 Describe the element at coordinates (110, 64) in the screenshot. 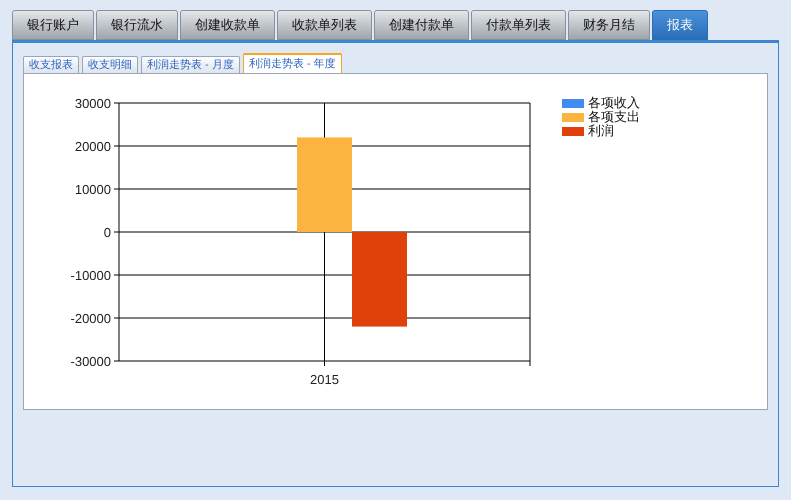

I see `sub-tab: 收支明细` at that location.